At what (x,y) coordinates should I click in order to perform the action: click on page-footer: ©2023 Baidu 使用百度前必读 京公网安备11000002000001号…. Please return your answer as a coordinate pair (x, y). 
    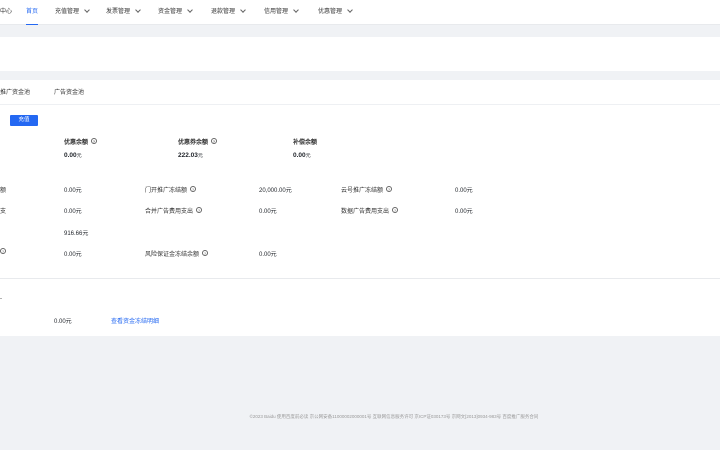
    Looking at the image, I should click on (394, 416).